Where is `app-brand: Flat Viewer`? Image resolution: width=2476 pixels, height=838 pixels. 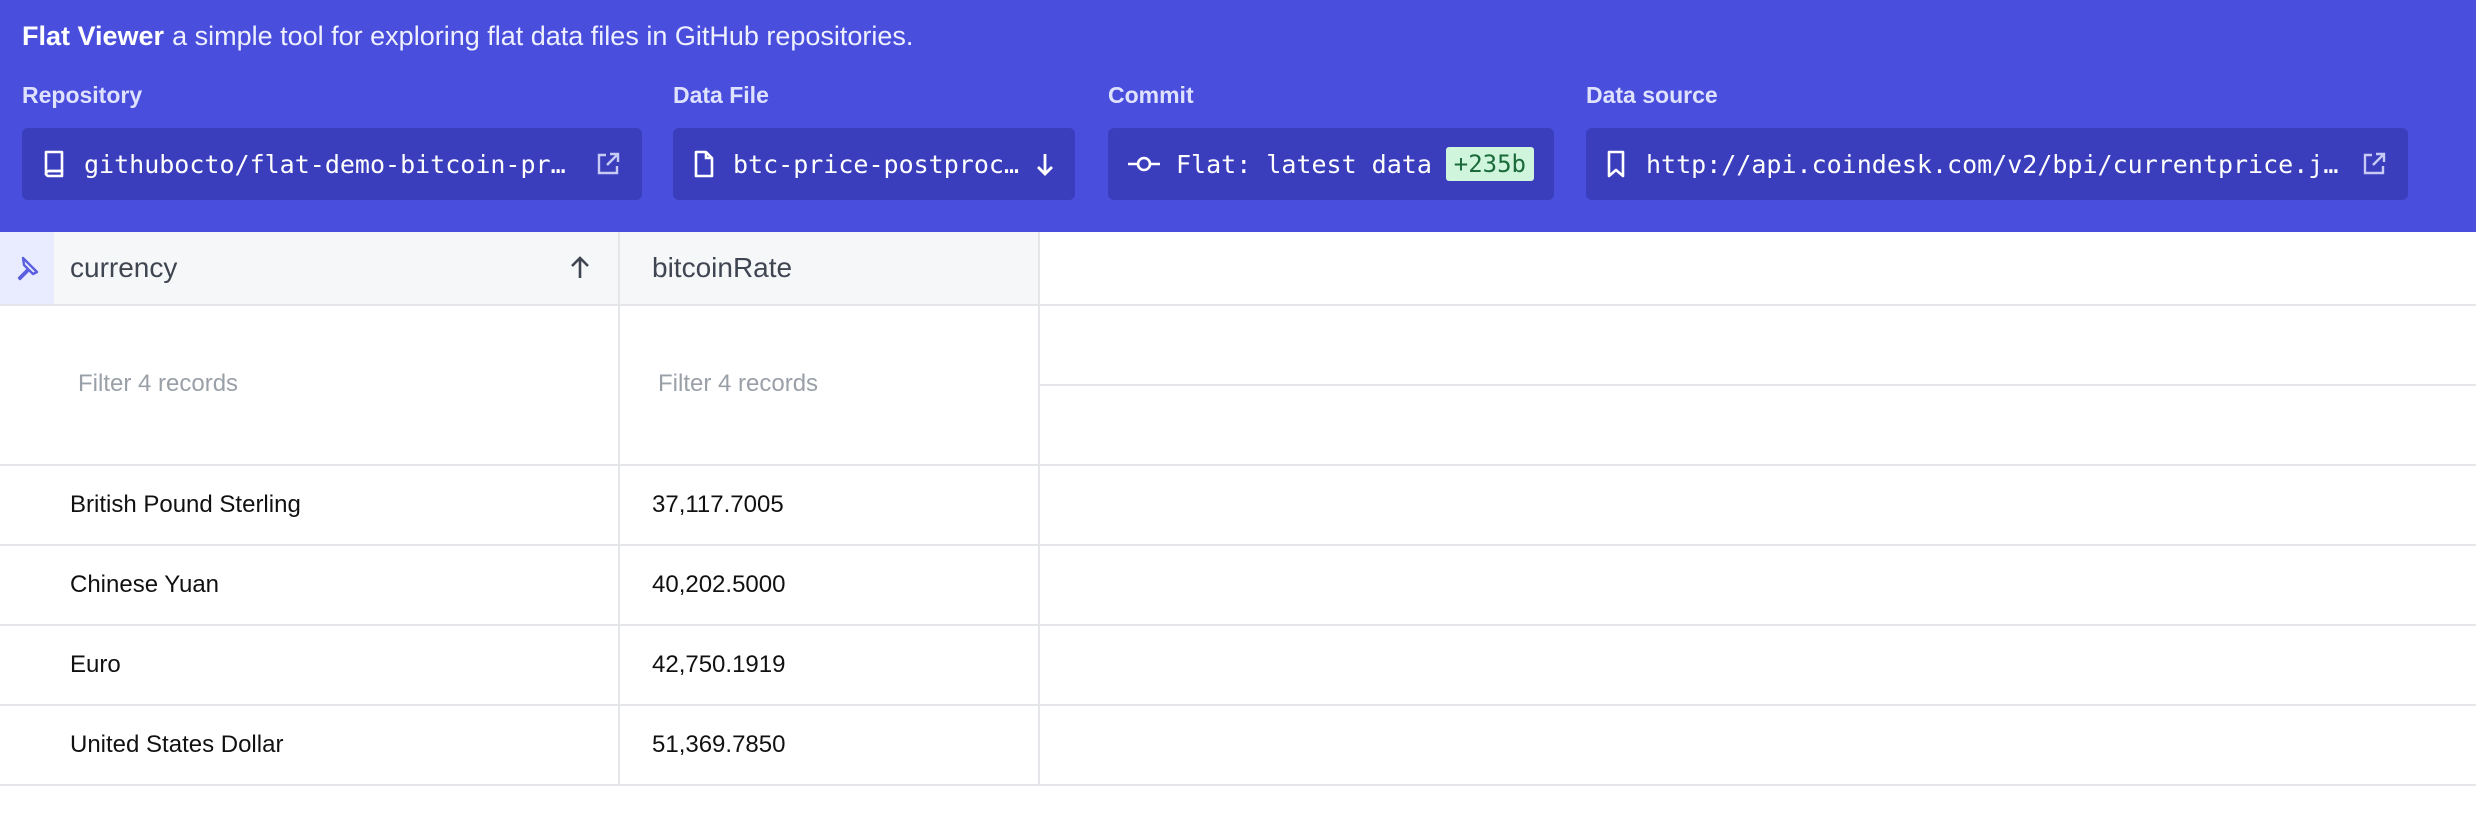 app-brand: Flat Viewer is located at coordinates (93, 36).